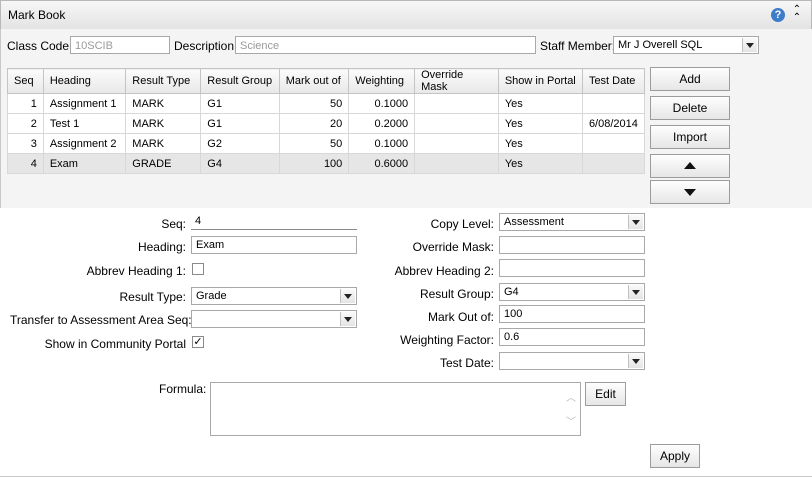 The image size is (812, 477). I want to click on move-up-button, so click(690, 166).